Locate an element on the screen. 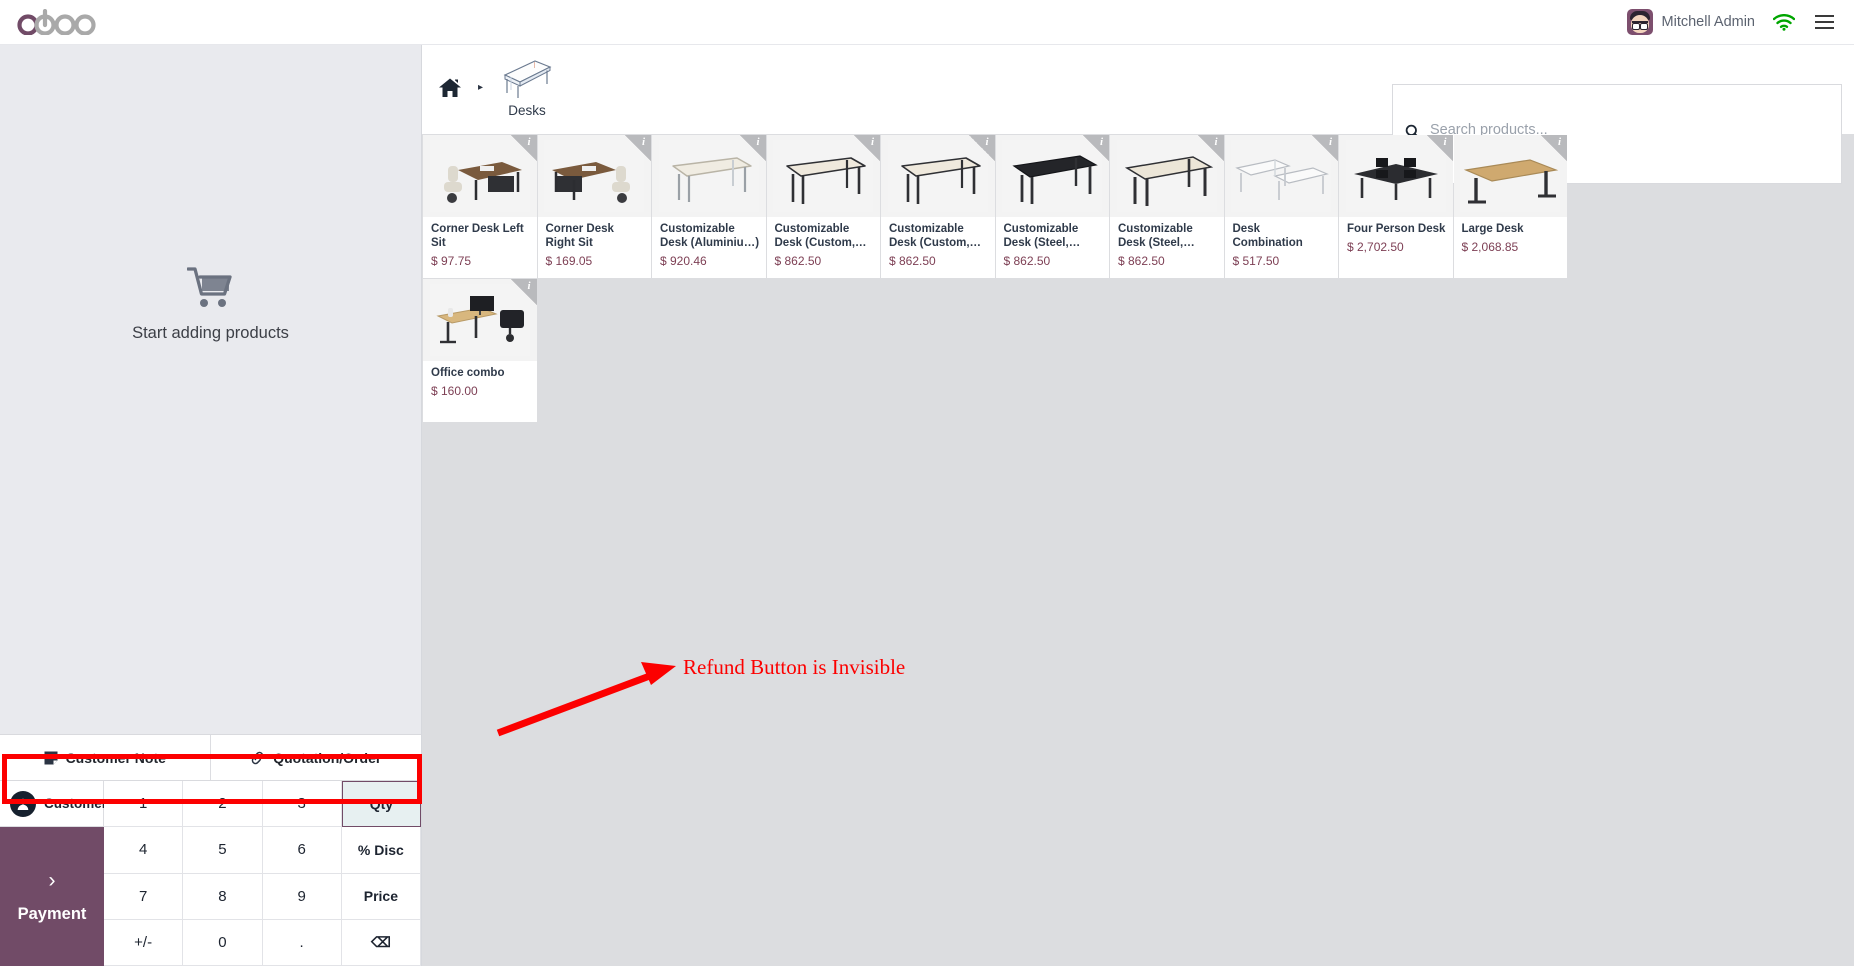 The width and height of the screenshot is (1854, 971). quotation-order-button: Quotation/Order is located at coordinates (315, 757).